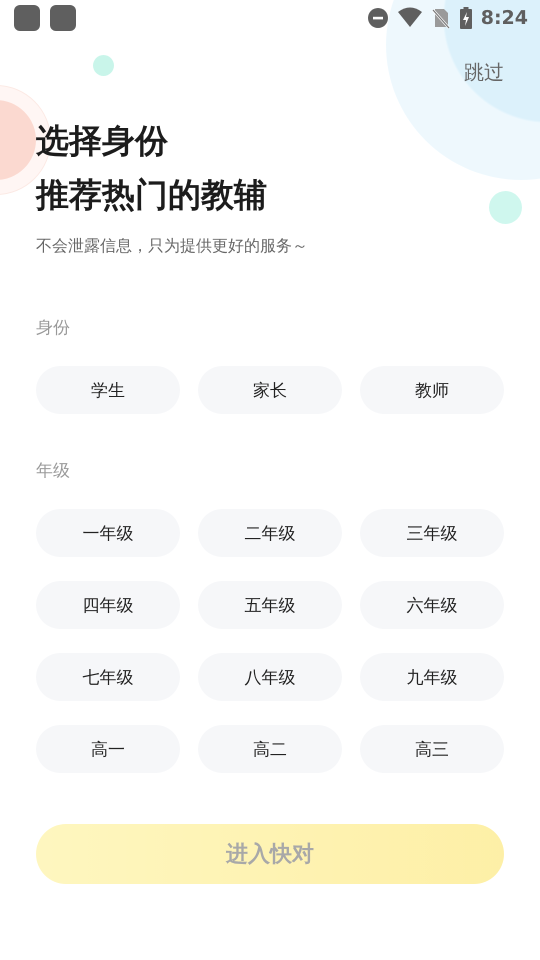 This screenshot has height=960, width=540. Describe the element at coordinates (409, 18) in the screenshot. I see `wifi-icon` at that location.